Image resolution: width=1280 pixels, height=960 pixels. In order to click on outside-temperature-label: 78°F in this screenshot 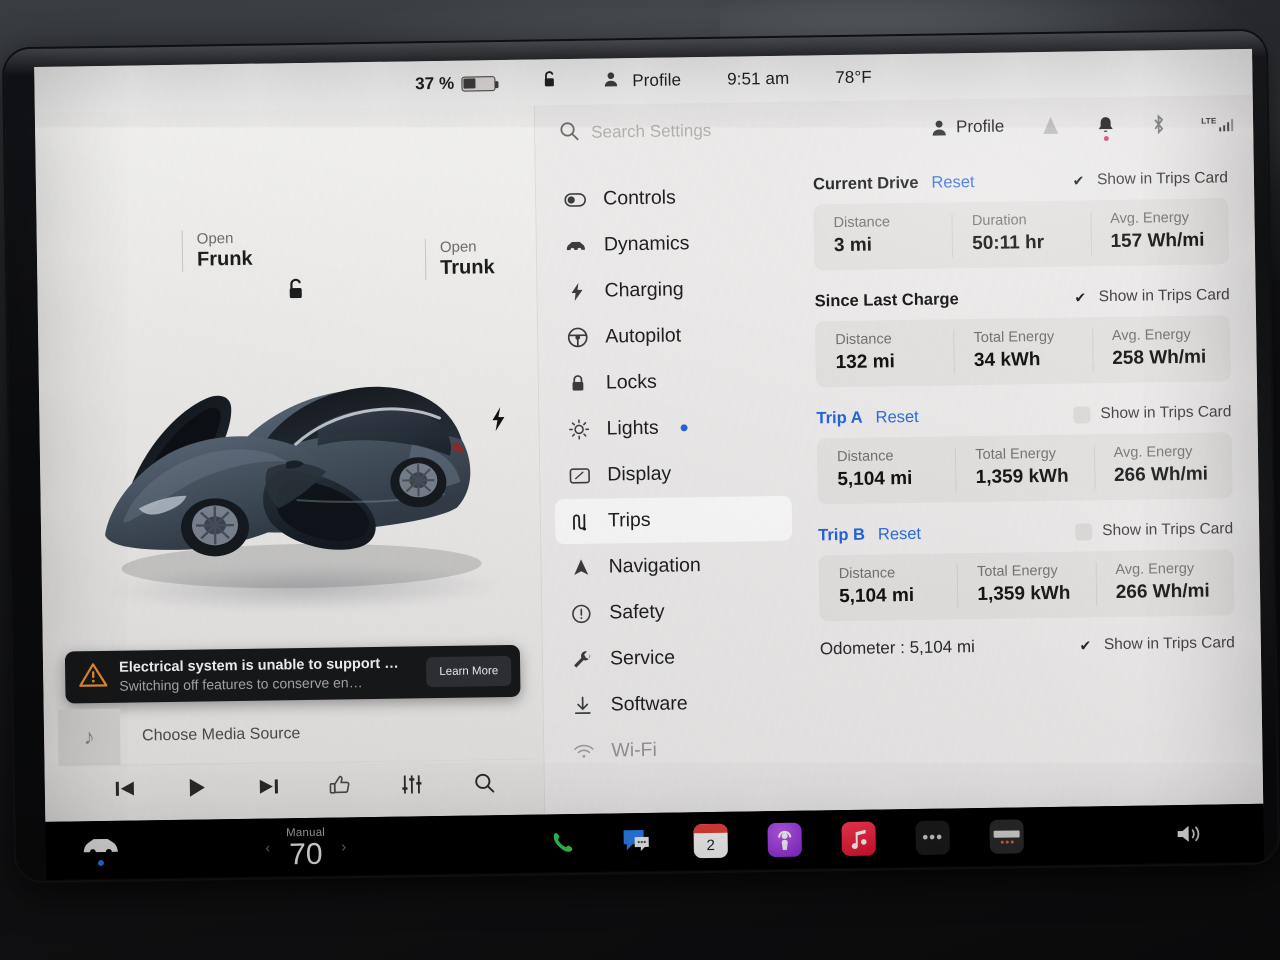, I will do `click(853, 77)`.